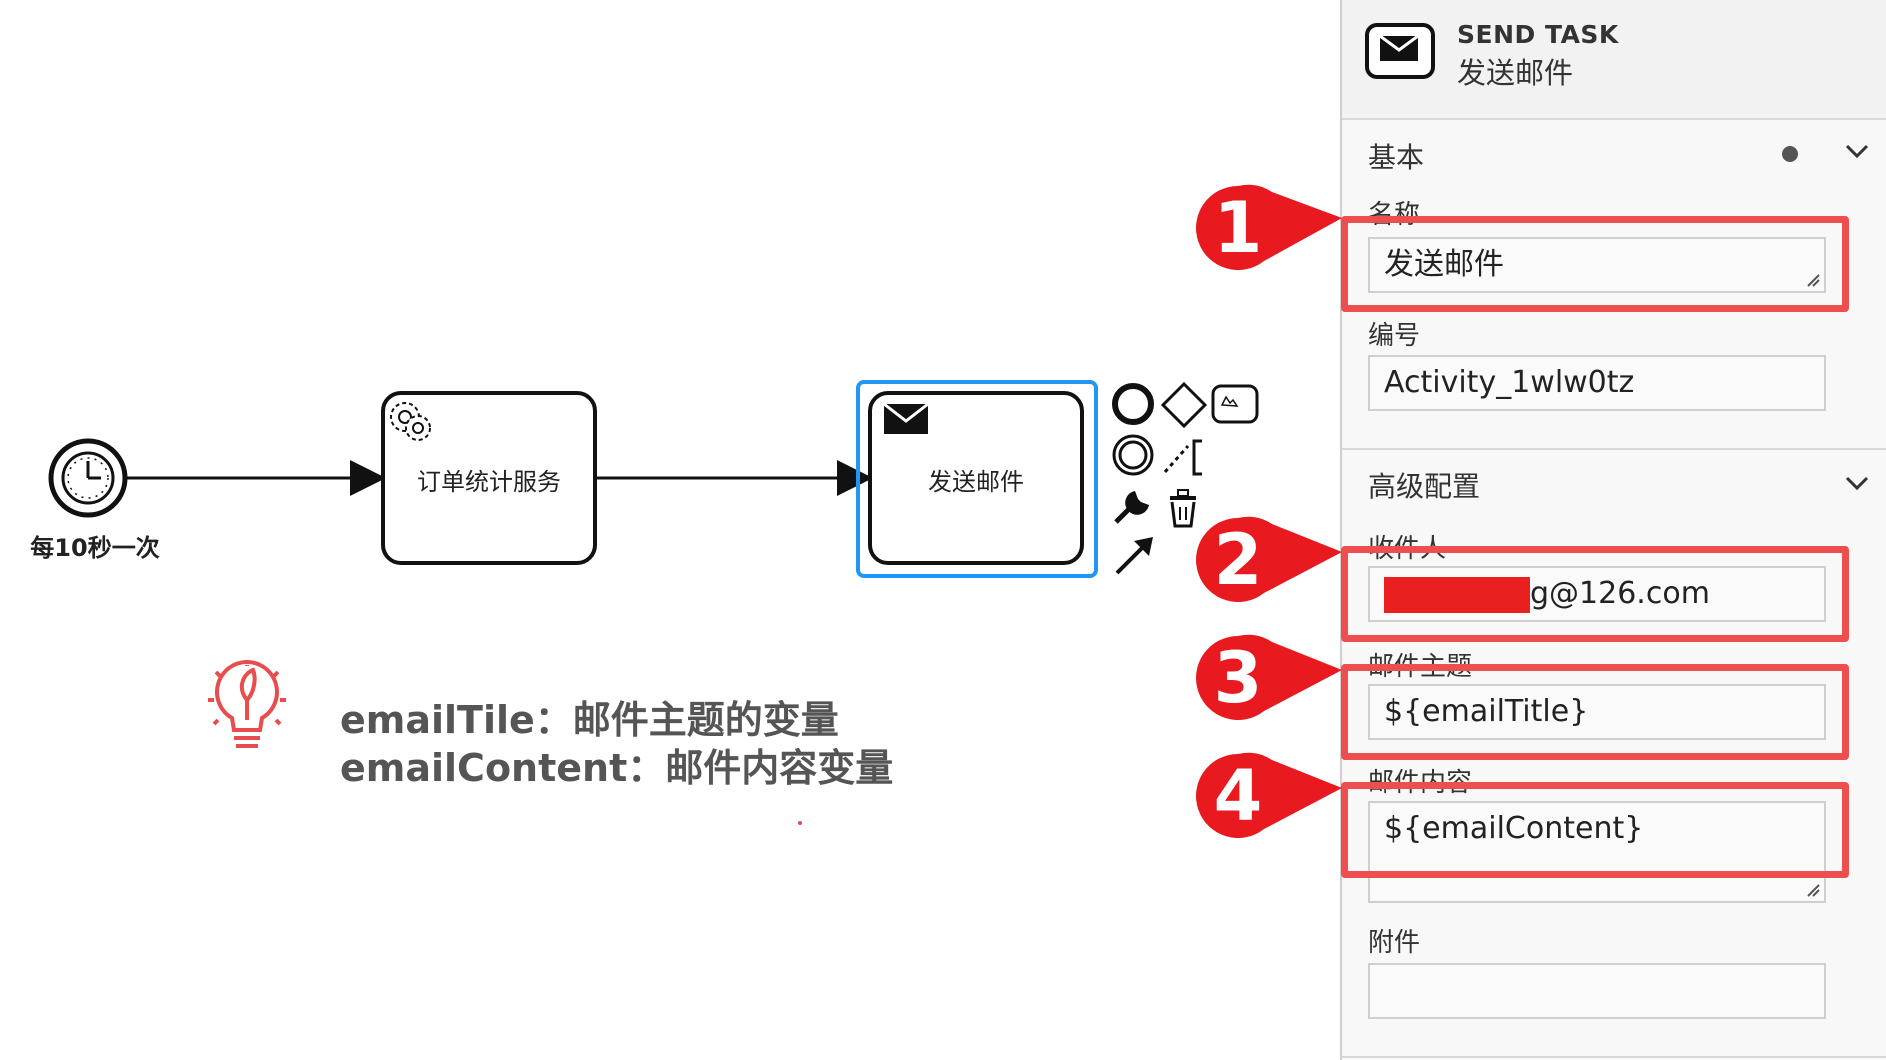  What do you see at coordinates (1509, 382) in the screenshot?
I see `id-value: Activity_1wlw0tz` at bounding box center [1509, 382].